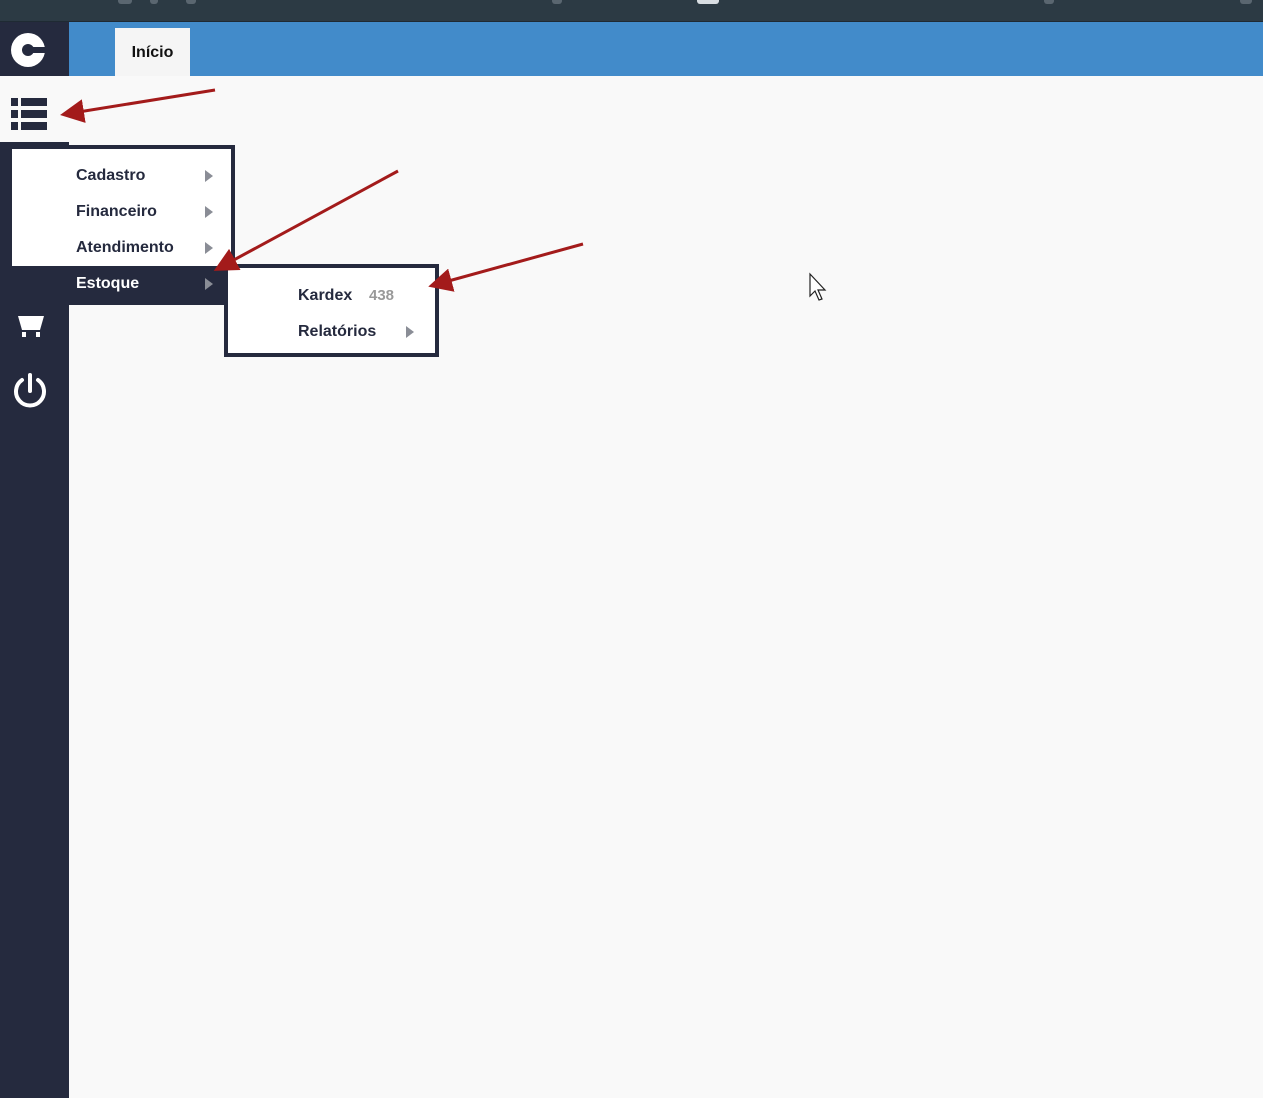  I want to click on menu-item-financeiro: Financeiro, so click(121, 212).